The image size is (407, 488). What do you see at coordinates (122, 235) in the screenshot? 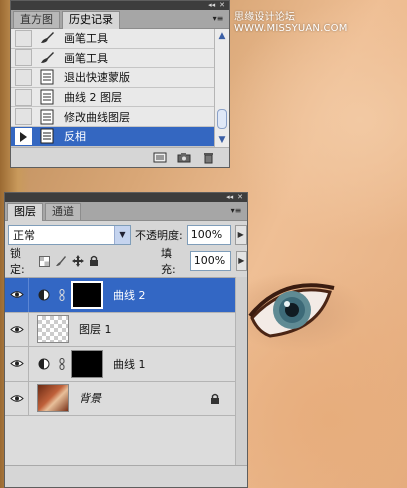
I see `chevron-down-icon: ▼` at bounding box center [122, 235].